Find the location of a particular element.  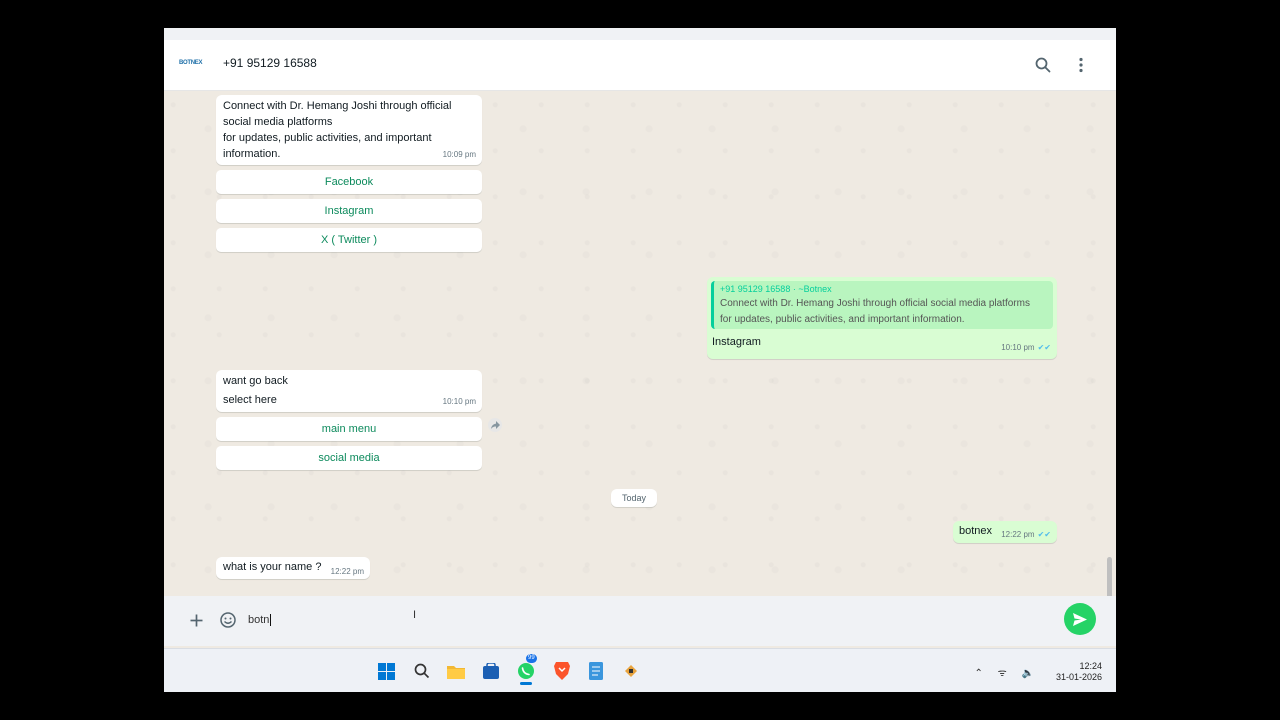

send-icon is located at coordinates (1080, 619).